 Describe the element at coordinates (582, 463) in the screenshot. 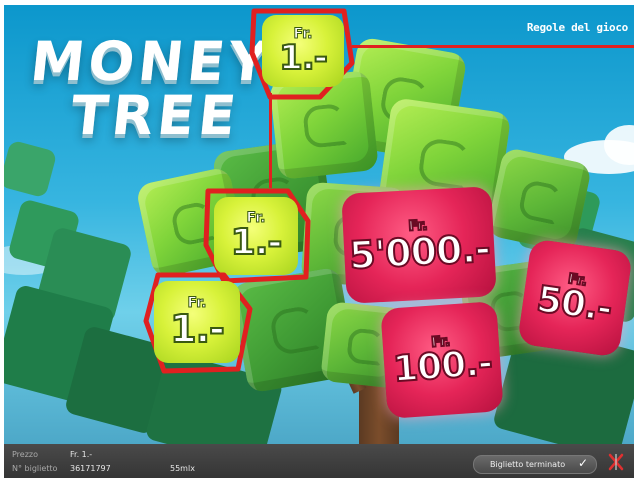

I see `check-icon: ✓` at that location.